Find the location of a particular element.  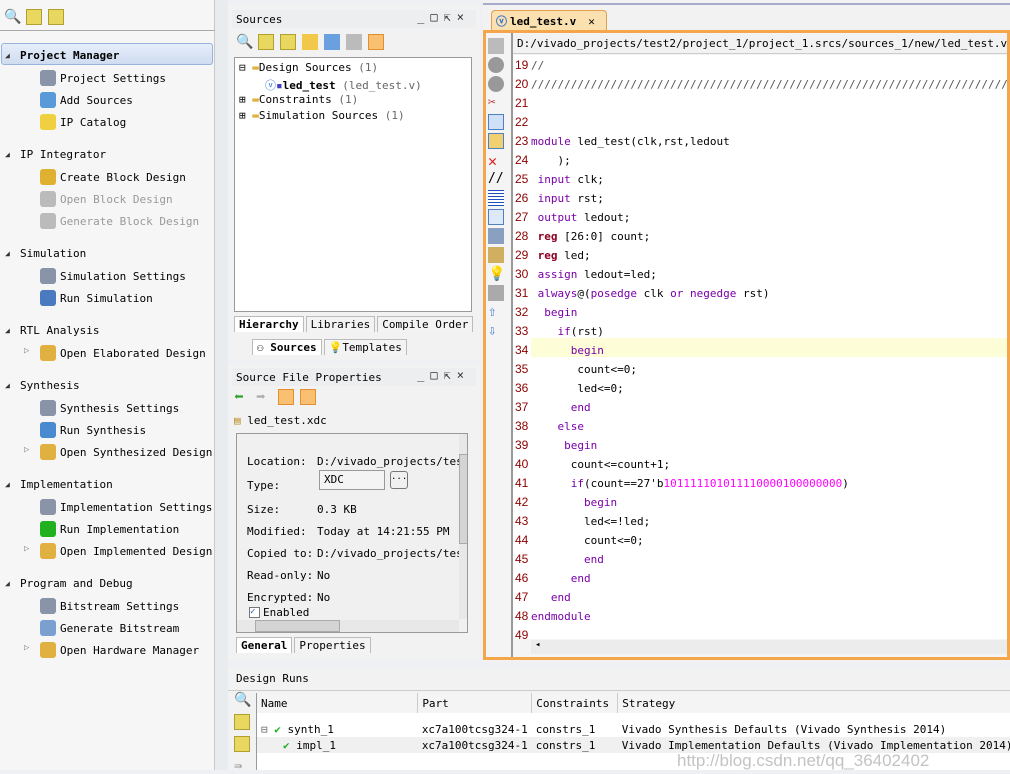

select-pointer-icon is located at coordinates (308, 397).